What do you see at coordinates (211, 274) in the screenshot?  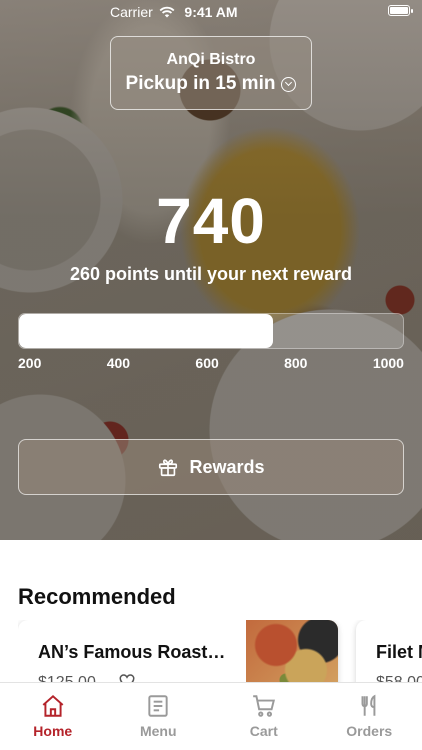 I see `points-until-reward: 260 points until your next reward` at bounding box center [211, 274].